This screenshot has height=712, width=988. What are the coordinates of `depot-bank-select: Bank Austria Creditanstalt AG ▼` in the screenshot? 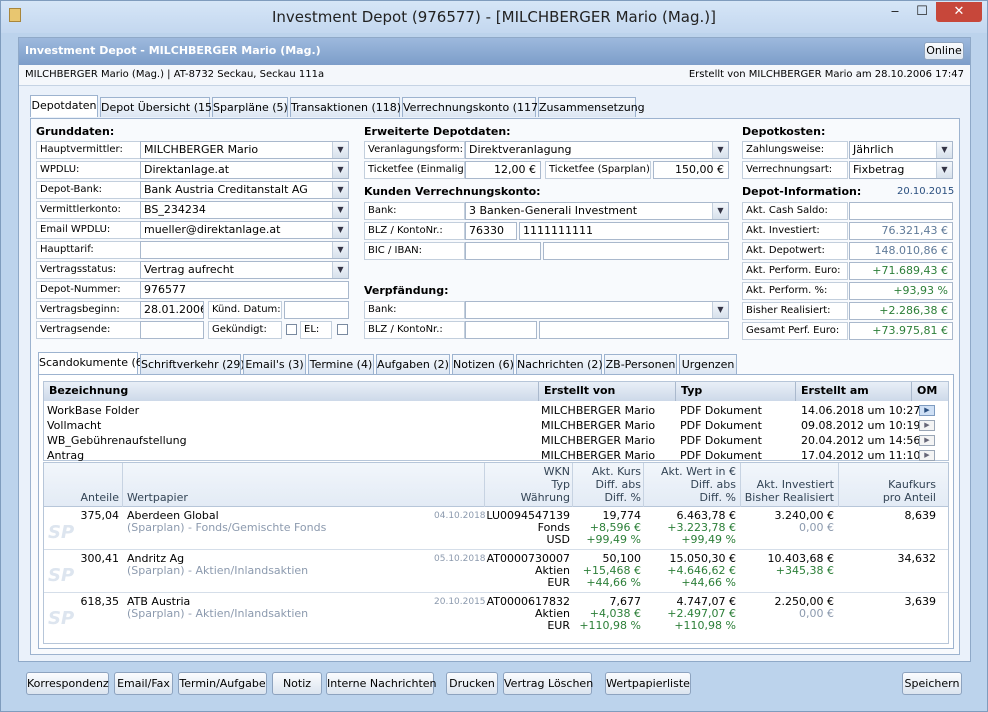 It's located at (244, 190).